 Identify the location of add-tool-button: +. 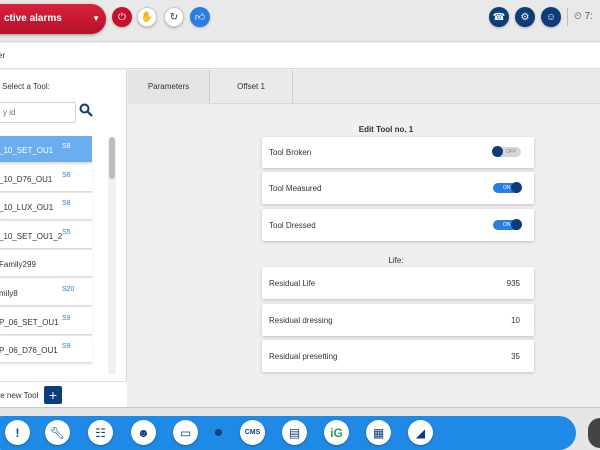
(53, 395).